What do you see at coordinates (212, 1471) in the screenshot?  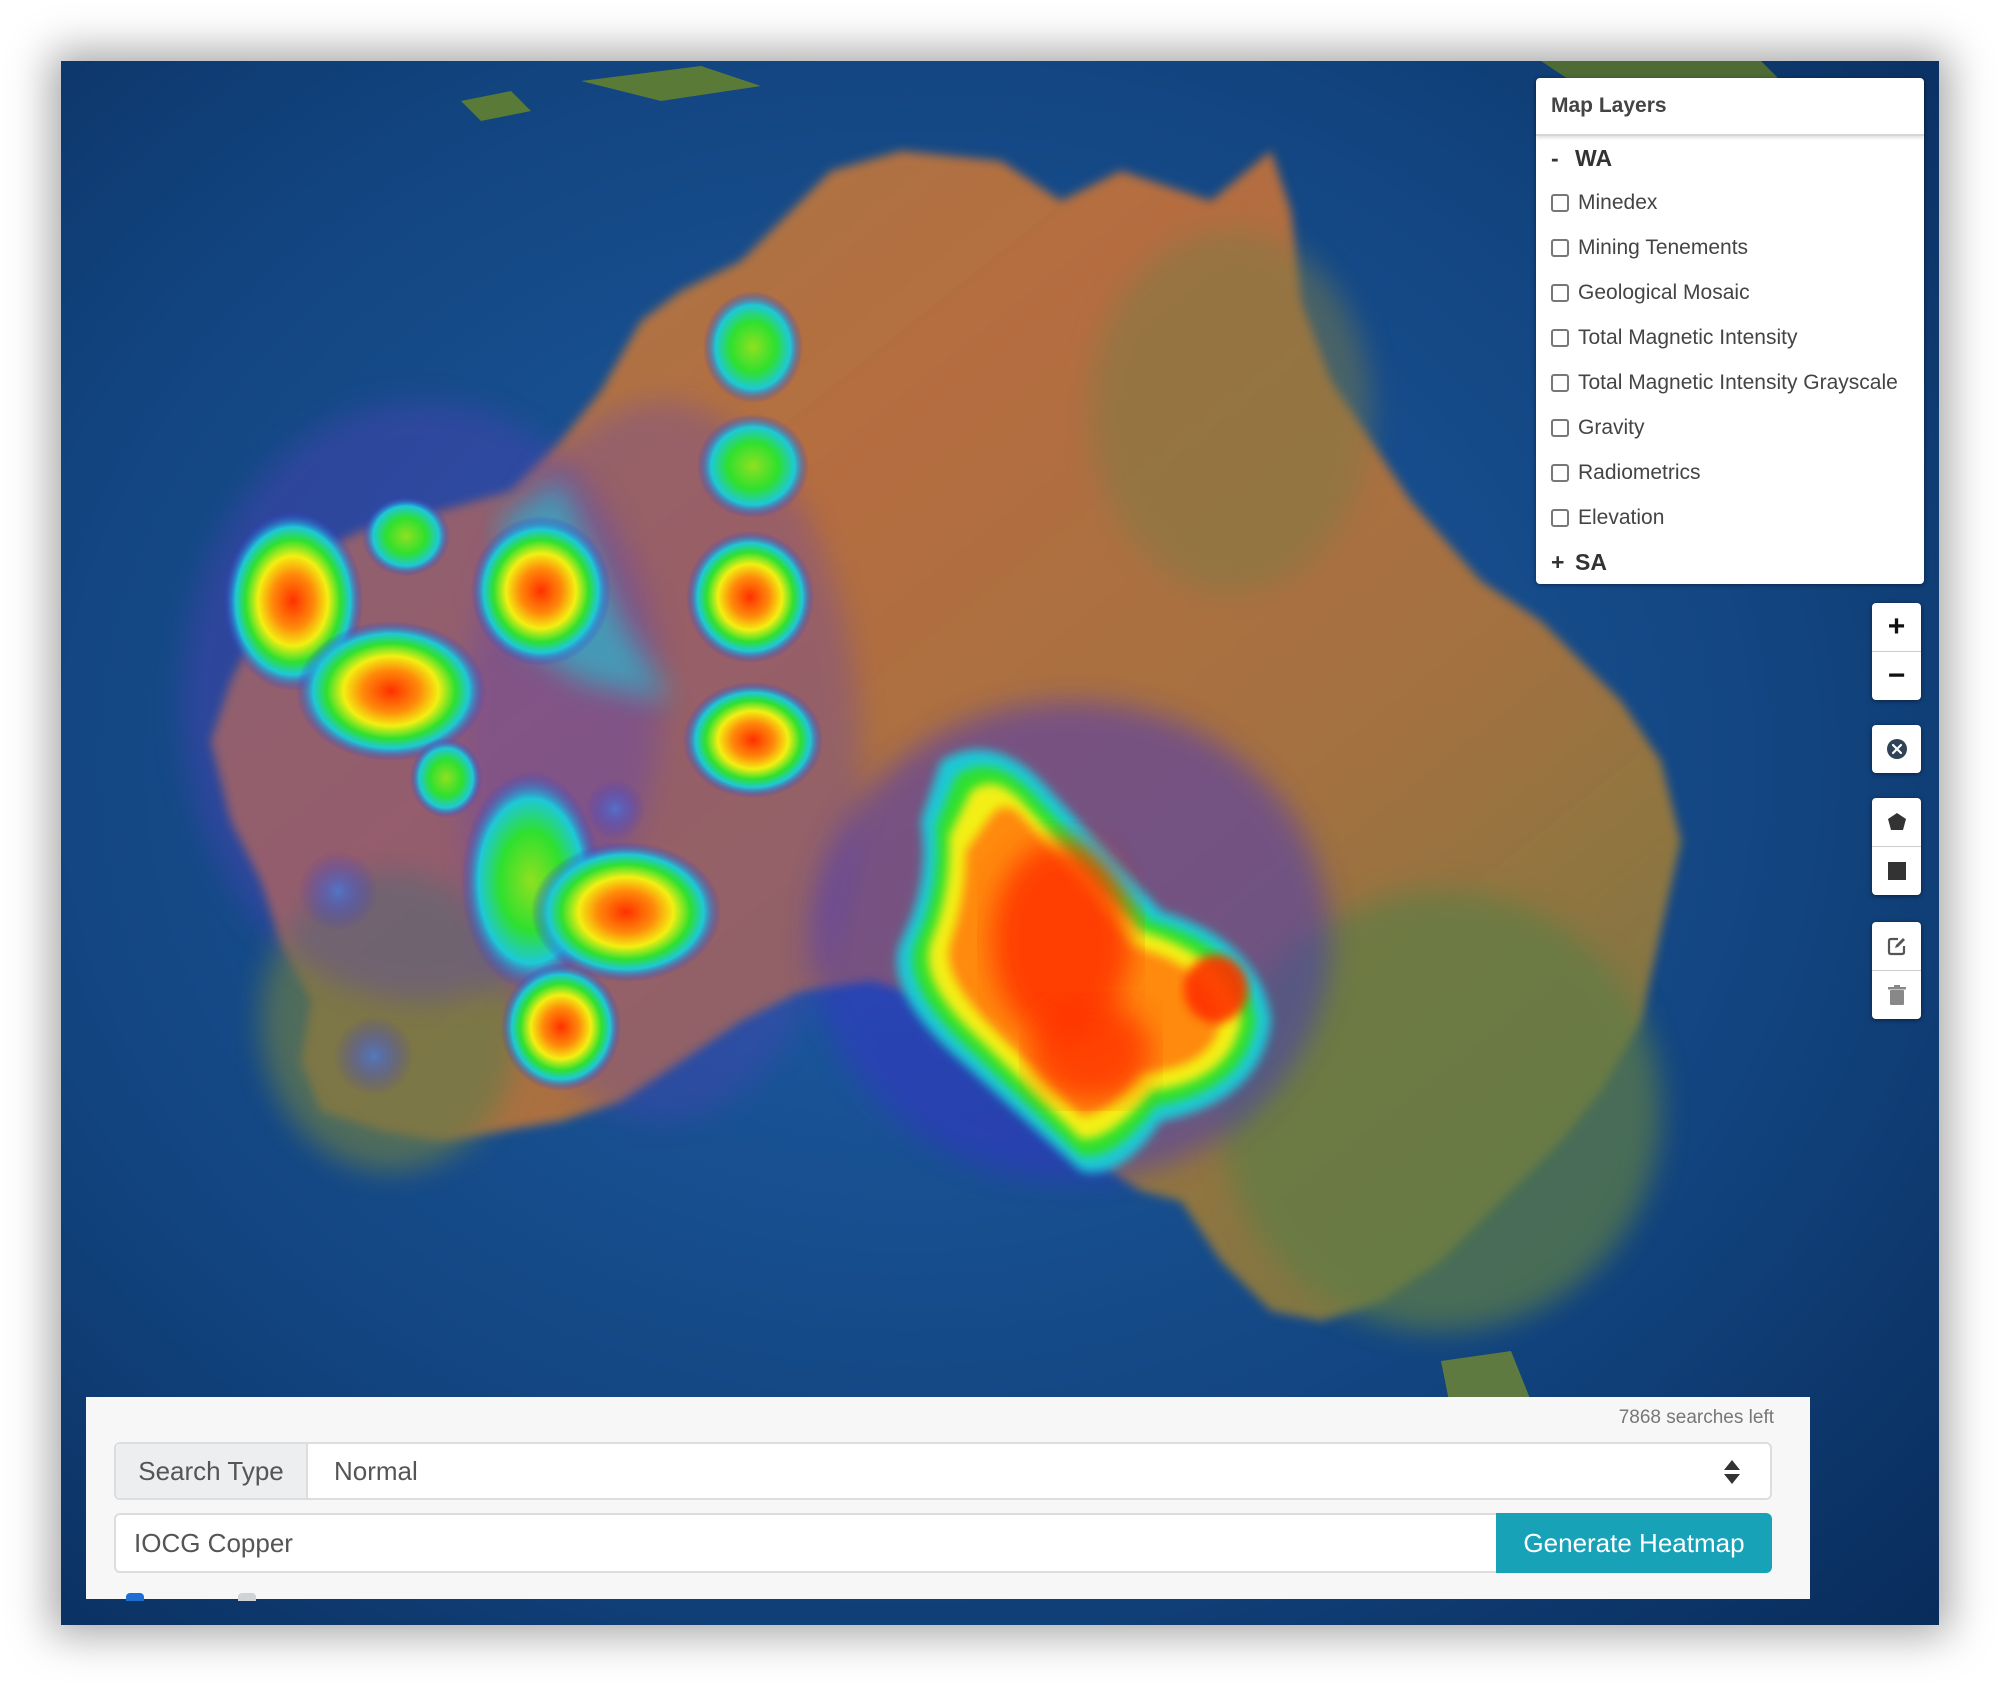 I see `search-type-label: Search Type` at bounding box center [212, 1471].